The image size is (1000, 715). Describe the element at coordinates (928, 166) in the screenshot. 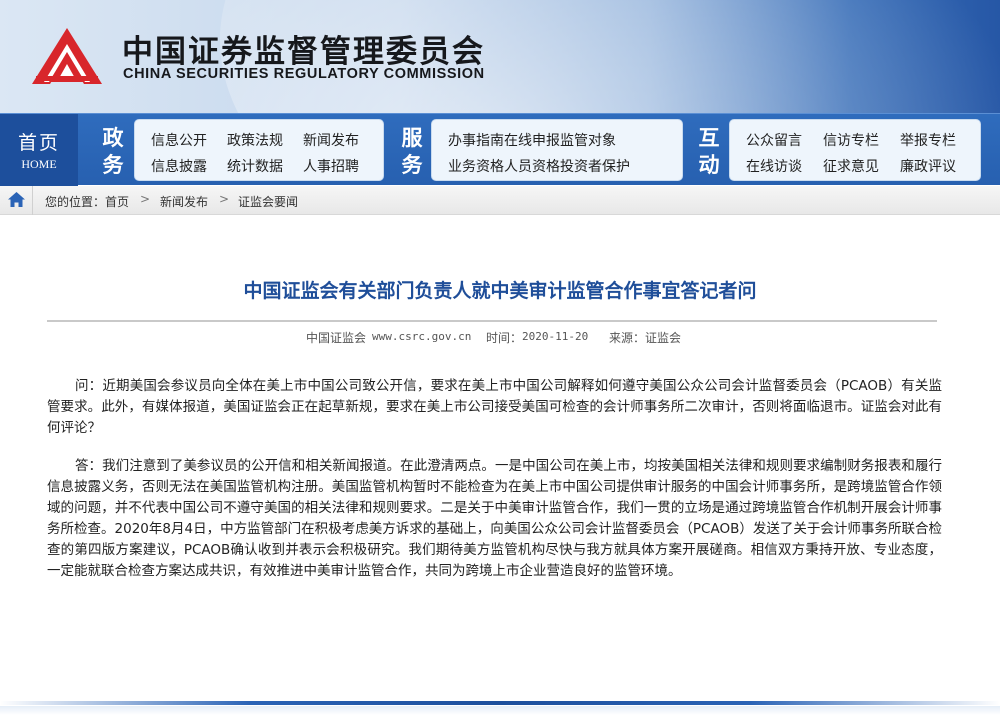

I see `nav-link-integrity-review: 廉政评议` at that location.